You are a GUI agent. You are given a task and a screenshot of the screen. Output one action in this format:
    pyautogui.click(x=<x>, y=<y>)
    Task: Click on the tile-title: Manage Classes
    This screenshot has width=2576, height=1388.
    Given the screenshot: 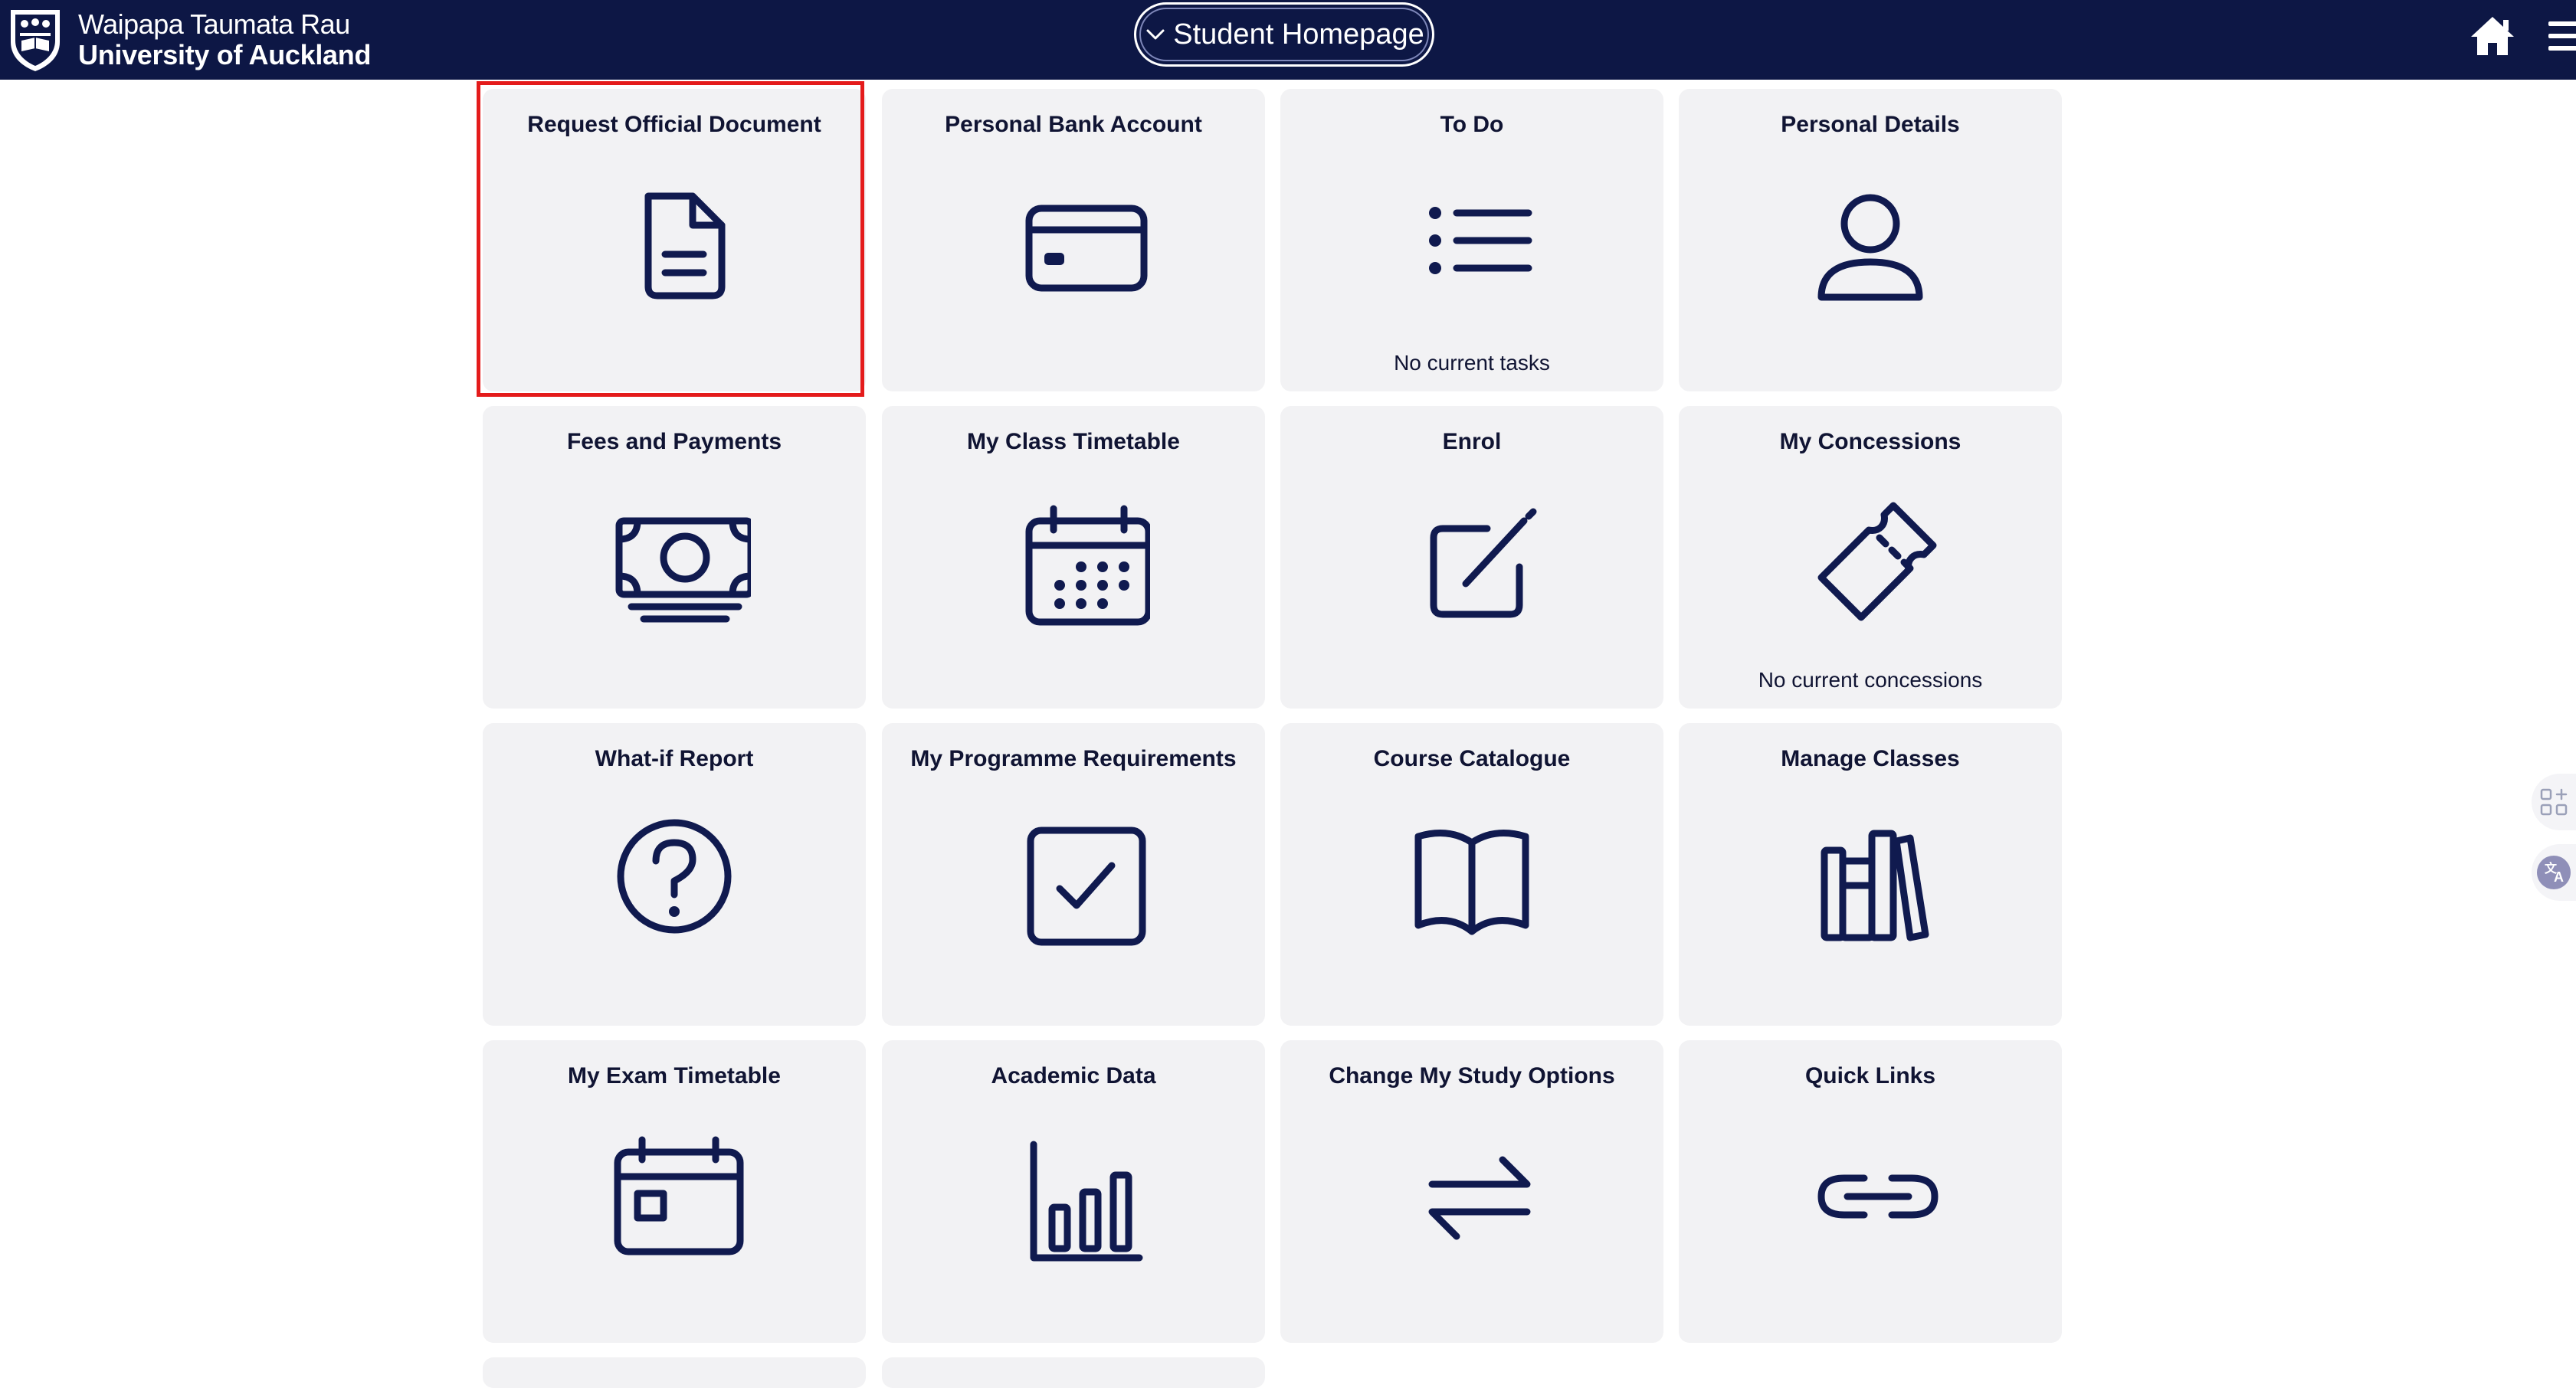 What is the action you would take?
    pyautogui.click(x=1870, y=758)
    